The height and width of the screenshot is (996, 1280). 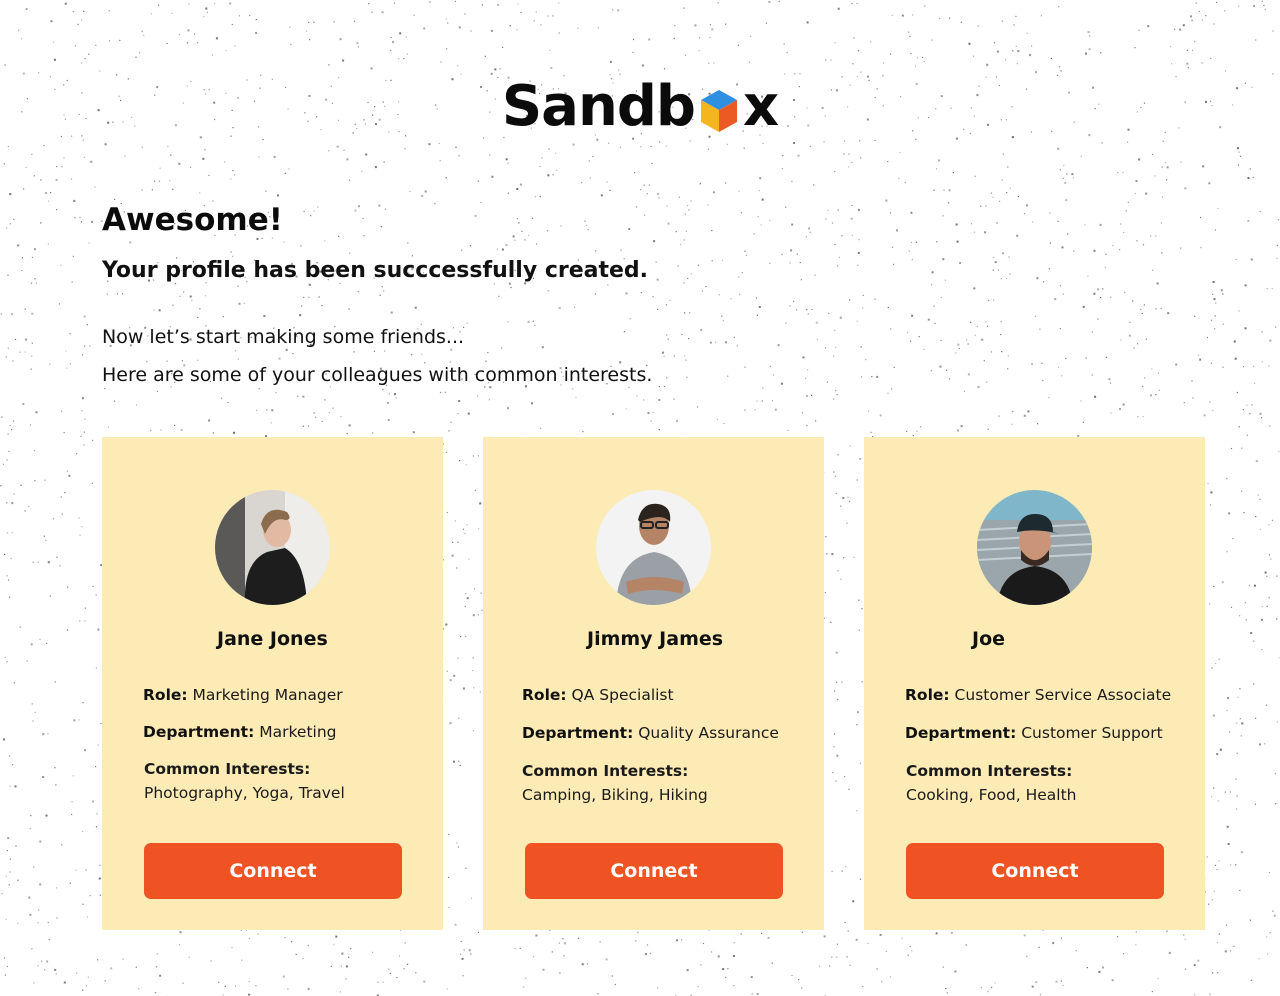 I want to click on role-line: Role: Marketing Manager, so click(x=243, y=695).